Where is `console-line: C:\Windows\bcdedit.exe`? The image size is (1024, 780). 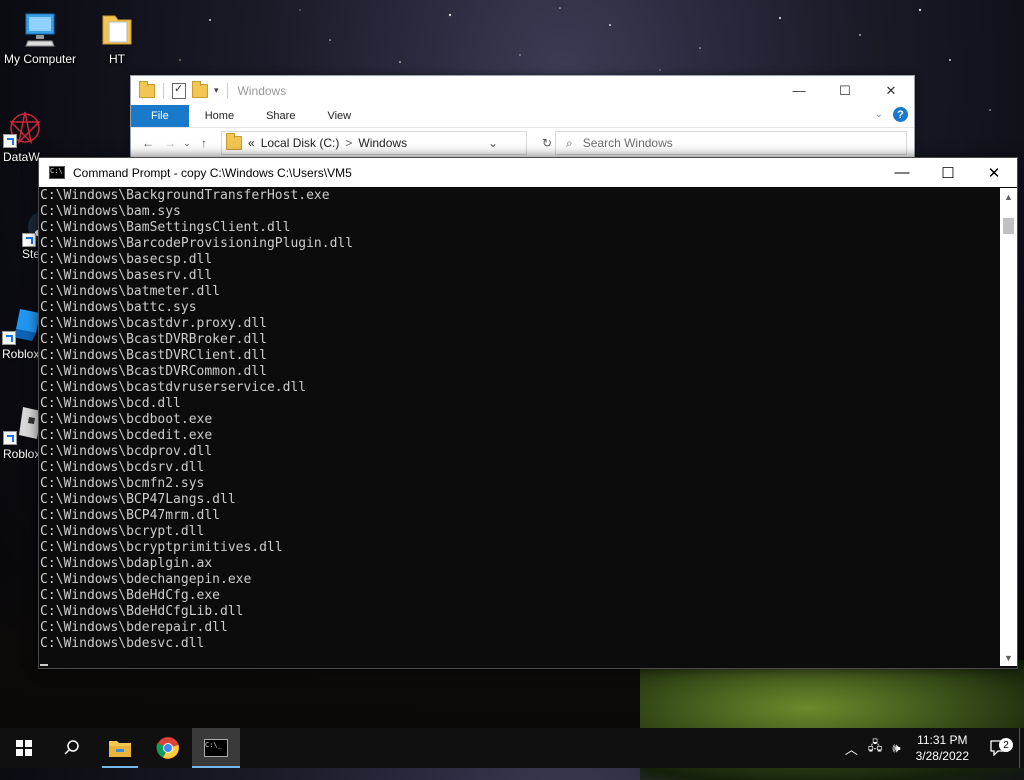
console-line: C:\Windows\bcdedit.exe is located at coordinates (126, 435).